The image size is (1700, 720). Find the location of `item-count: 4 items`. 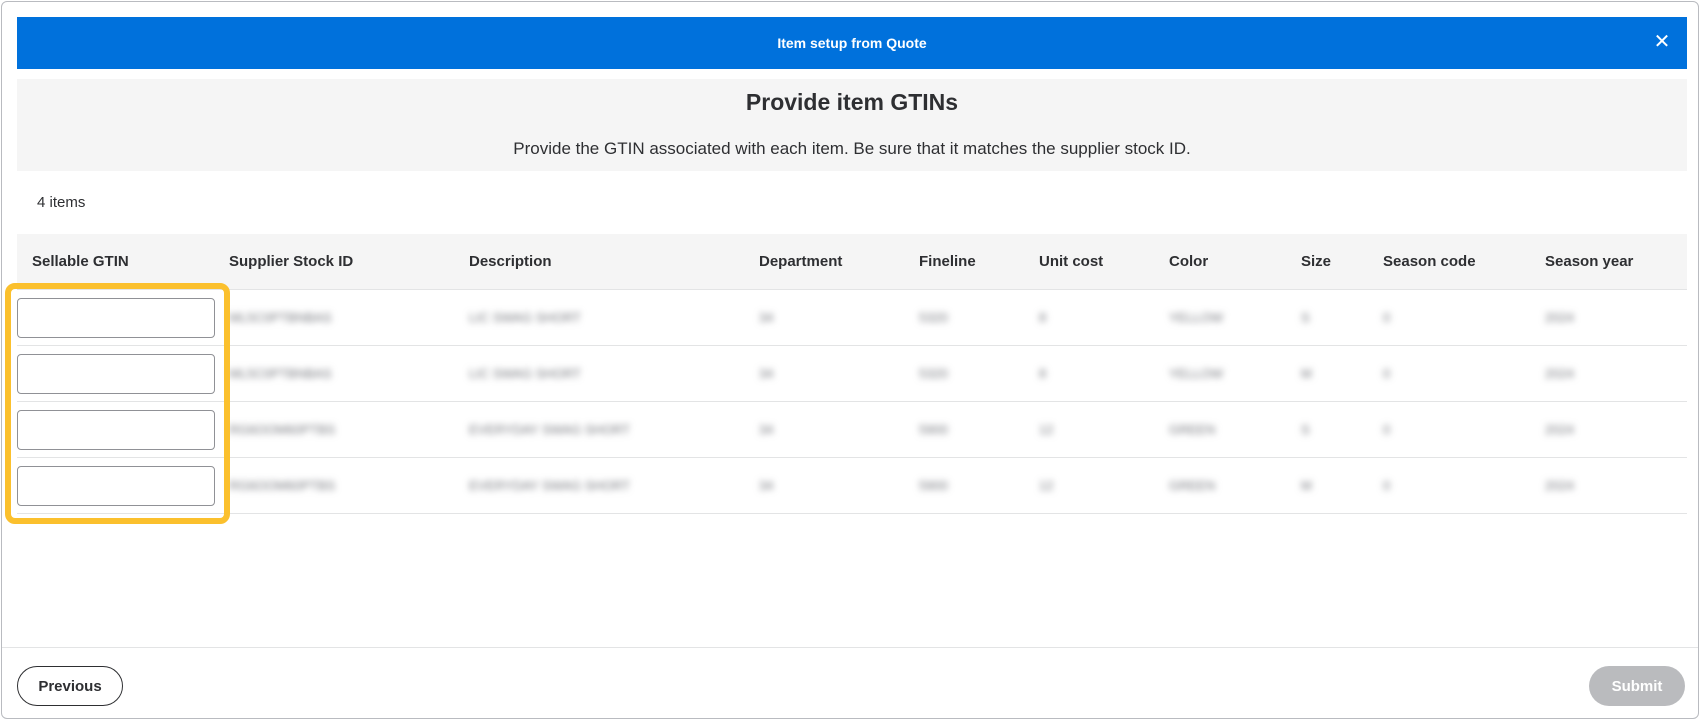

item-count: 4 items is located at coordinates (61, 202).